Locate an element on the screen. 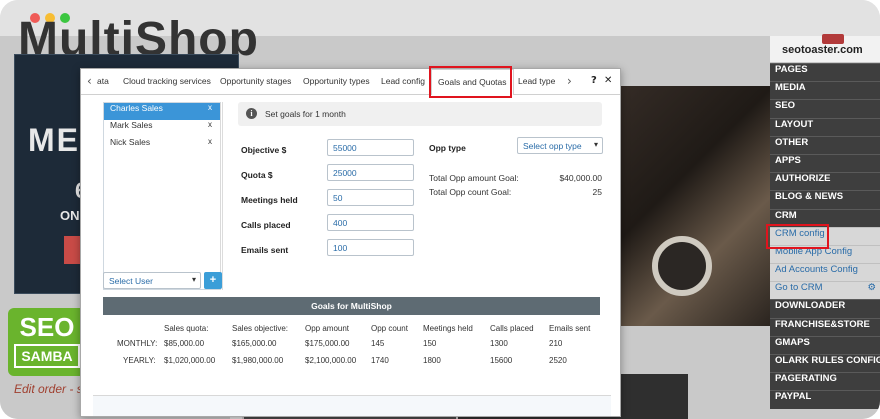  logo-line-seo: SEO is located at coordinates (47, 327).